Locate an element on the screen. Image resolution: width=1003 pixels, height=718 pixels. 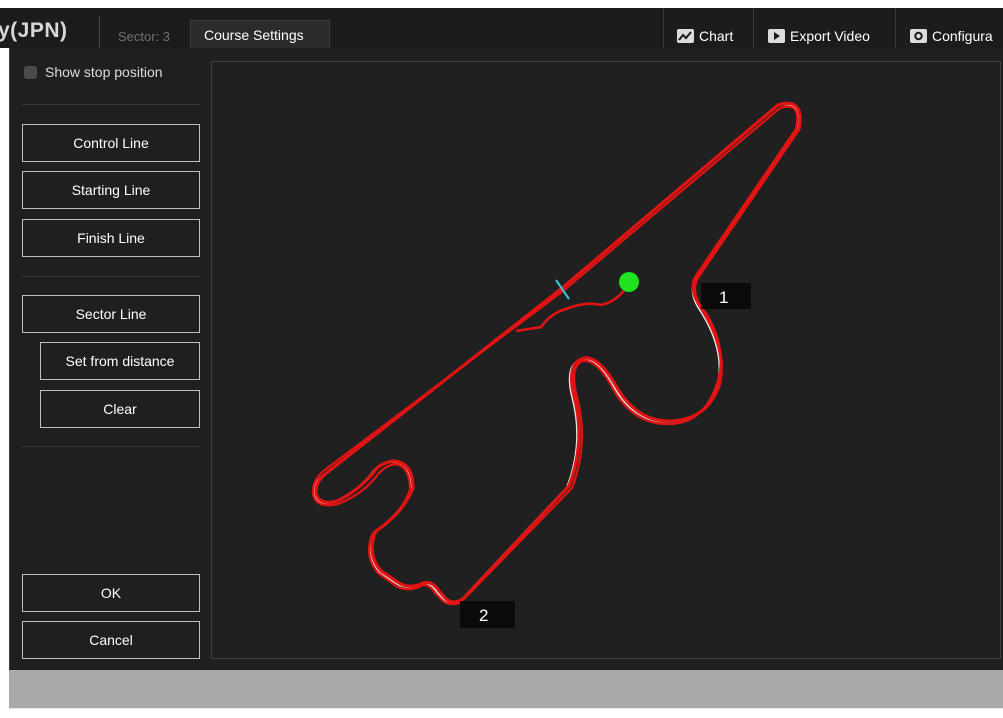
chart-button: Chart is located at coordinates (705, 36).